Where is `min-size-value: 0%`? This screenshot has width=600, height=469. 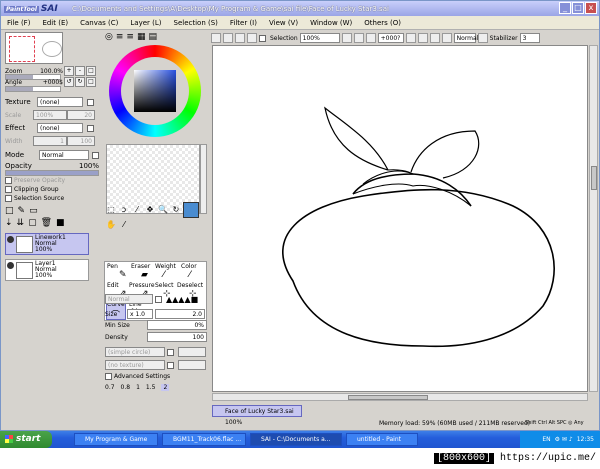 min-size-value: 0% is located at coordinates (177, 325).